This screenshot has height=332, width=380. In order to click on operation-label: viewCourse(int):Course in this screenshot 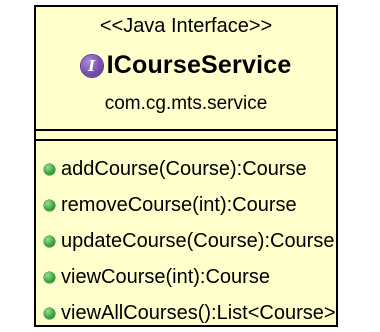, I will do `click(165, 276)`.